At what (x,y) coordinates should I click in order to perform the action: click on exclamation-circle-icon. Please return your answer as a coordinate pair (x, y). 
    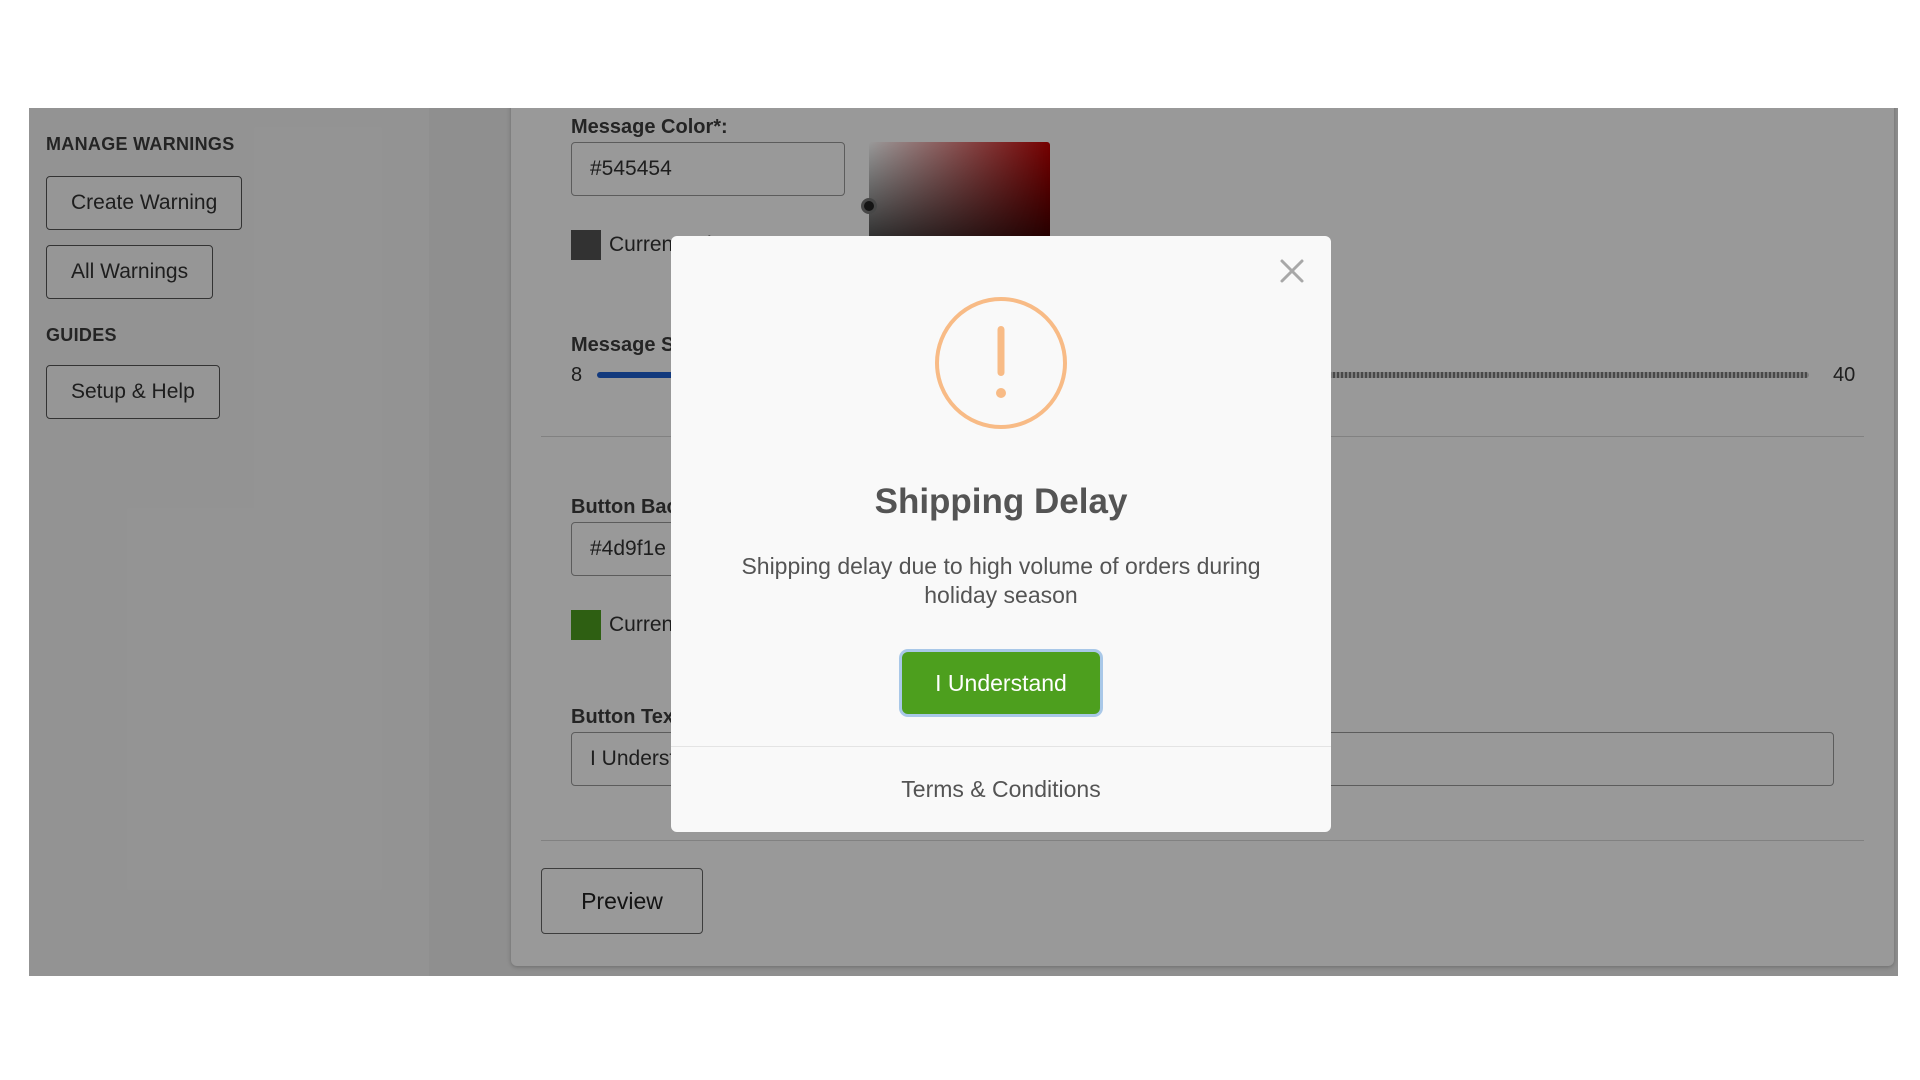
    Looking at the image, I should click on (1001, 363).